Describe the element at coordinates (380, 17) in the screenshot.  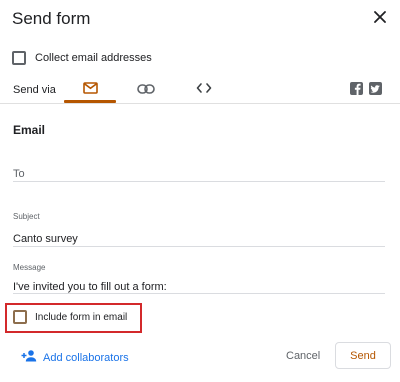
I see `close-icon` at that location.